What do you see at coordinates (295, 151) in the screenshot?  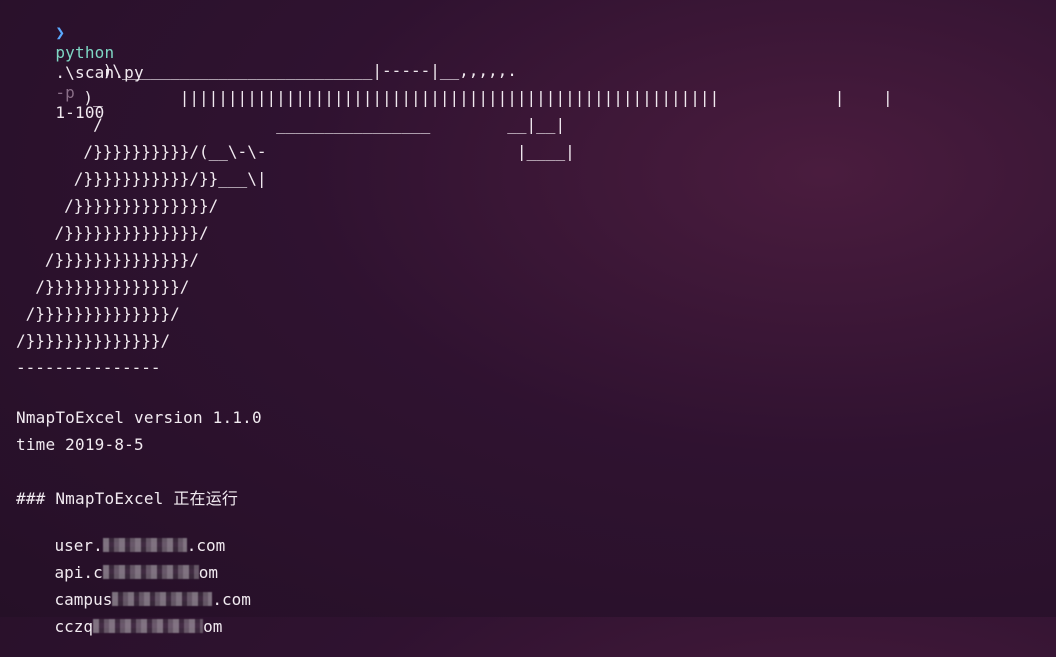 I see `ascii-art-line: /}}}}}}}}}}/(__\-\- |____|` at bounding box center [295, 151].